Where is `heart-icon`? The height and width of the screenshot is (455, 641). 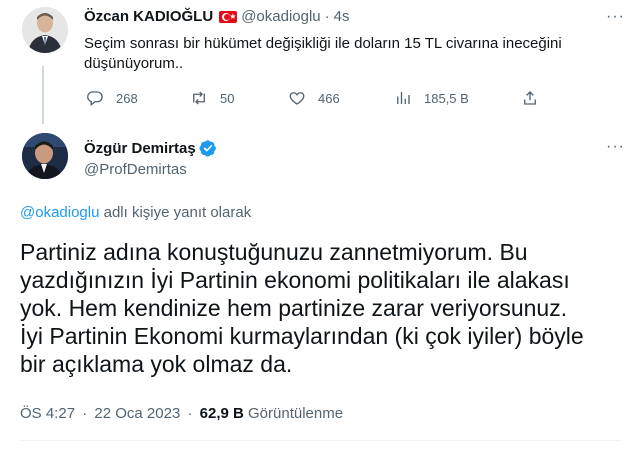 heart-icon is located at coordinates (297, 98).